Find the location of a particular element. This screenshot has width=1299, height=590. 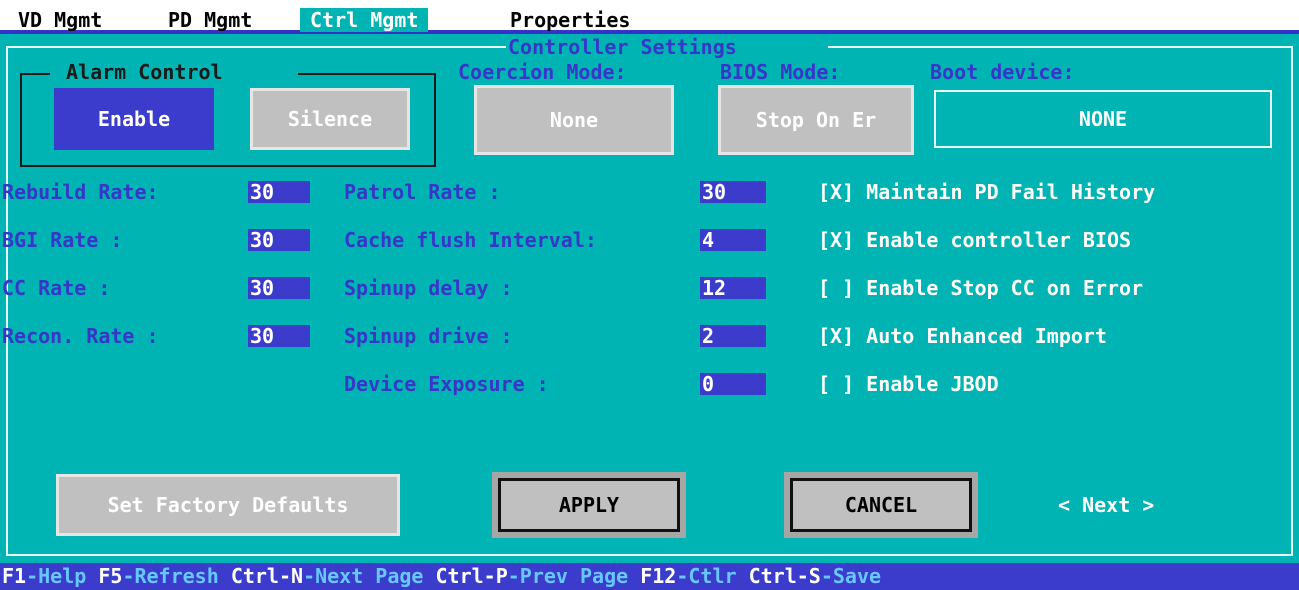

alarm-control-title: Alarm Control is located at coordinates (144, 72).